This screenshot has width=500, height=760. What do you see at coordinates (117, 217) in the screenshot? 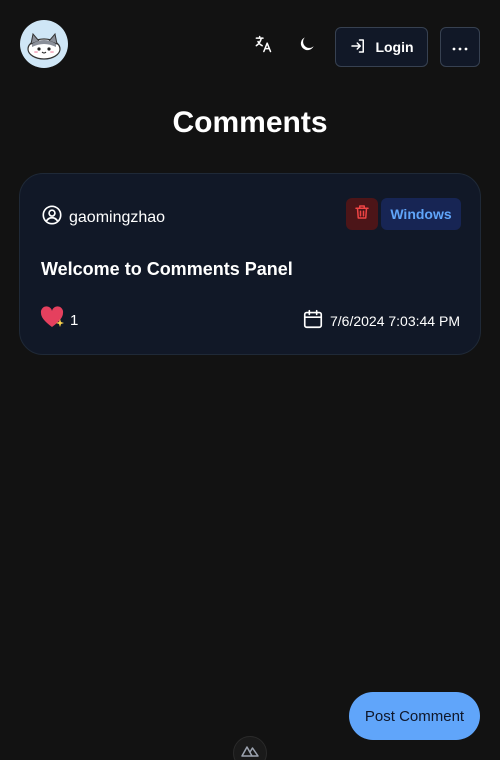
I see `comment-username: gaomingzhao` at bounding box center [117, 217].